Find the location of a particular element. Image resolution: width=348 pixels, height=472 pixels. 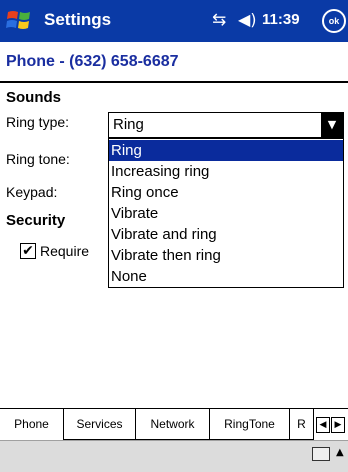

clock: 11:39 is located at coordinates (281, 19).